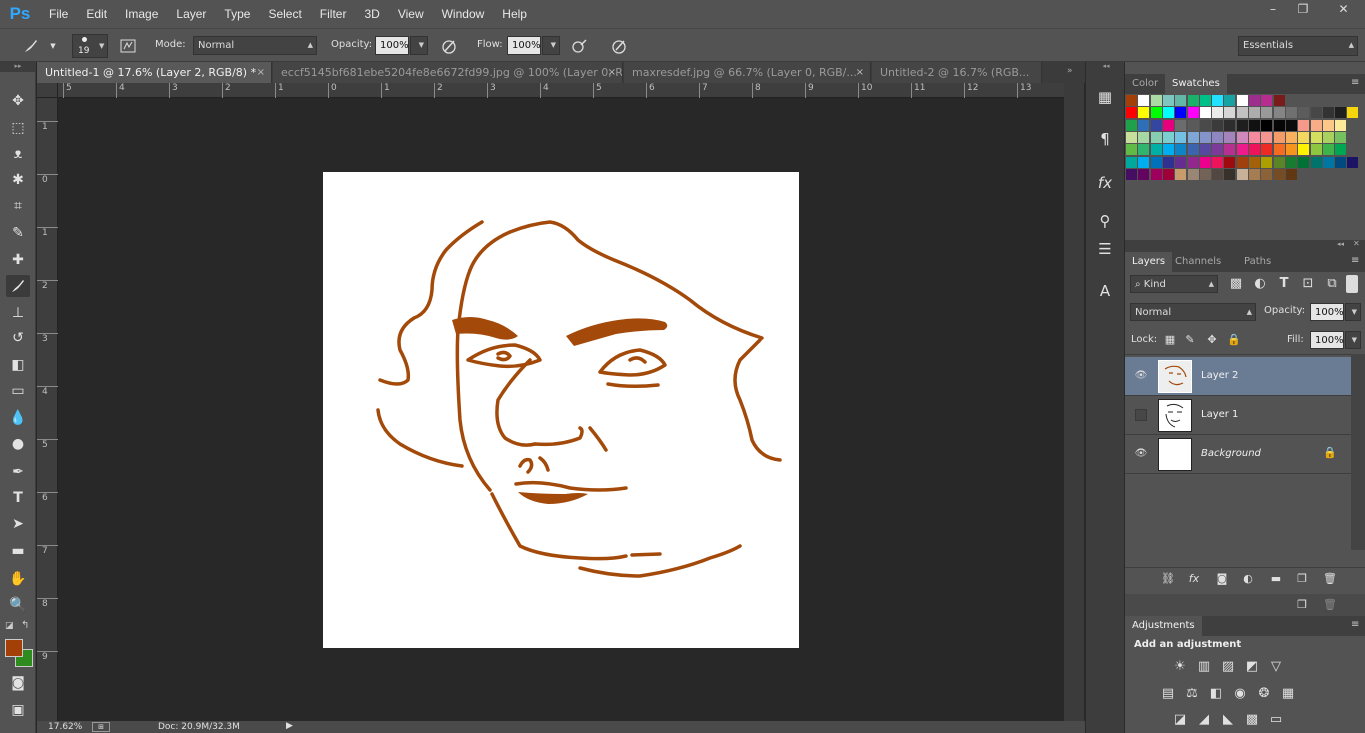 The width and height of the screenshot is (1365, 733). What do you see at coordinates (1303, 10) in the screenshot?
I see `restore-button: ❐` at bounding box center [1303, 10].